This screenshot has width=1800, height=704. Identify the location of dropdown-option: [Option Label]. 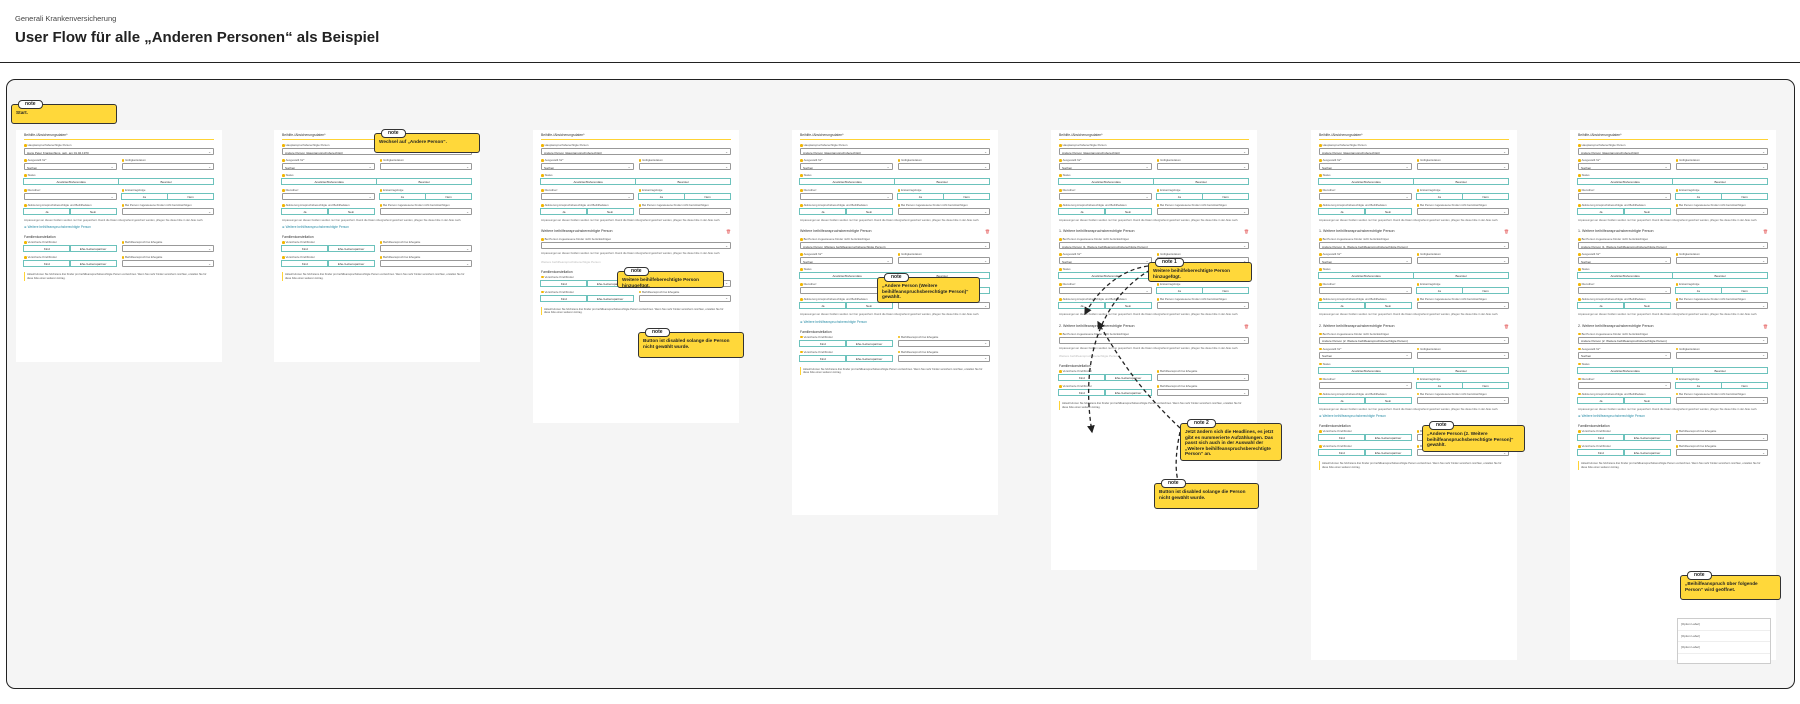
(1724, 636).